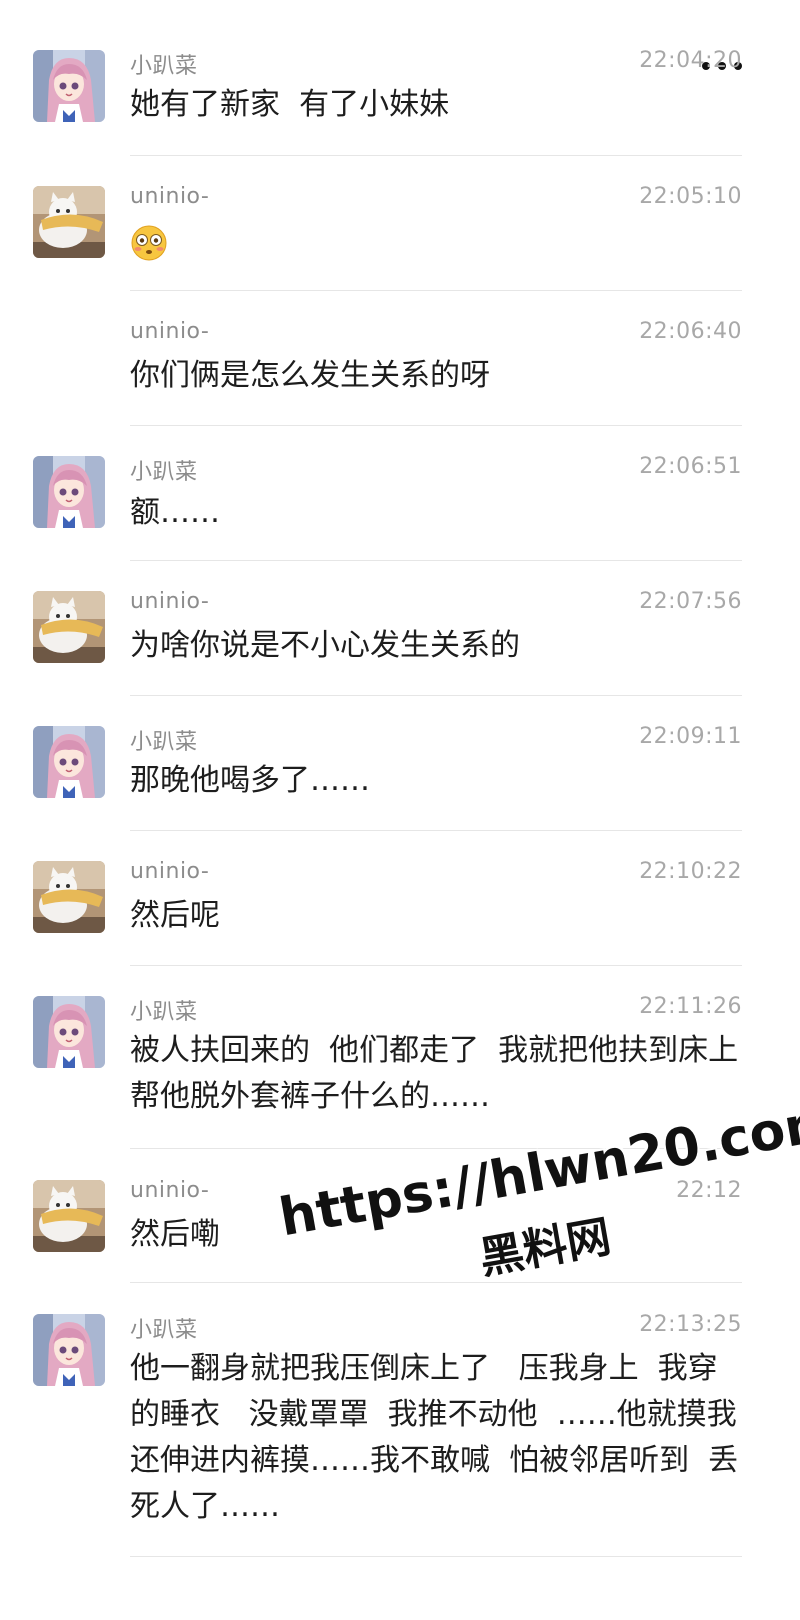  I want to click on message-text: 她有了新家 有了小妹妹, so click(290, 104).